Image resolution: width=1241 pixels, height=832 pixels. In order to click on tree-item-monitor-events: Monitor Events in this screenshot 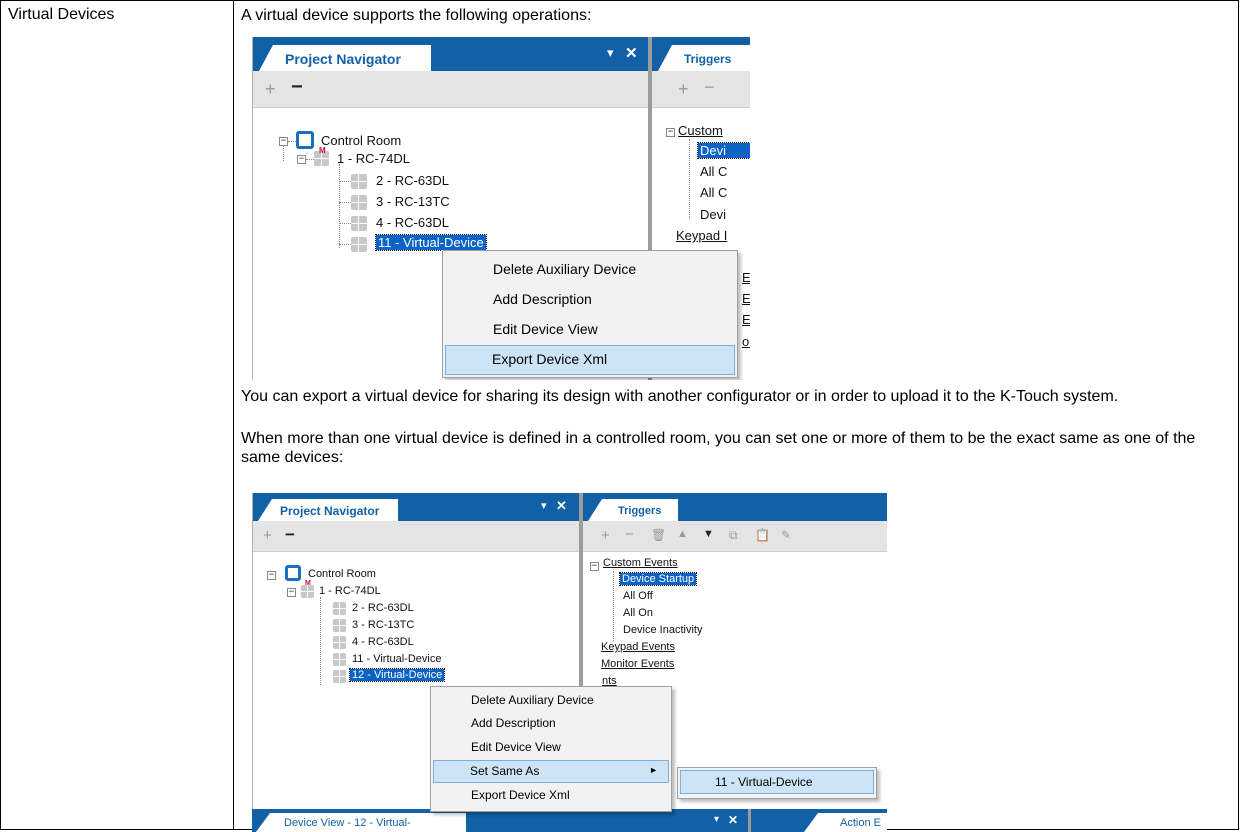, I will do `click(637, 664)`.